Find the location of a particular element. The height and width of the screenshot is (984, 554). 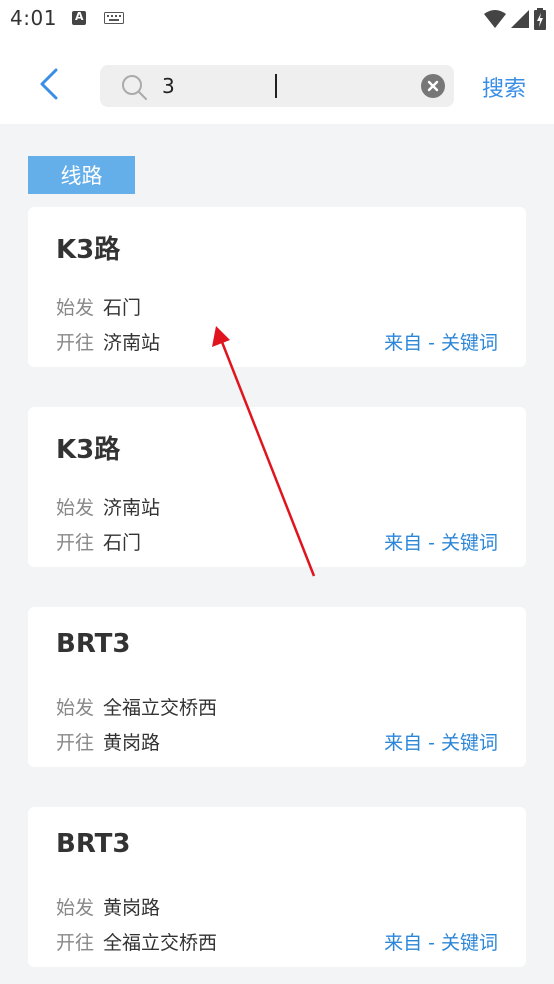

back-button is located at coordinates (51, 84).